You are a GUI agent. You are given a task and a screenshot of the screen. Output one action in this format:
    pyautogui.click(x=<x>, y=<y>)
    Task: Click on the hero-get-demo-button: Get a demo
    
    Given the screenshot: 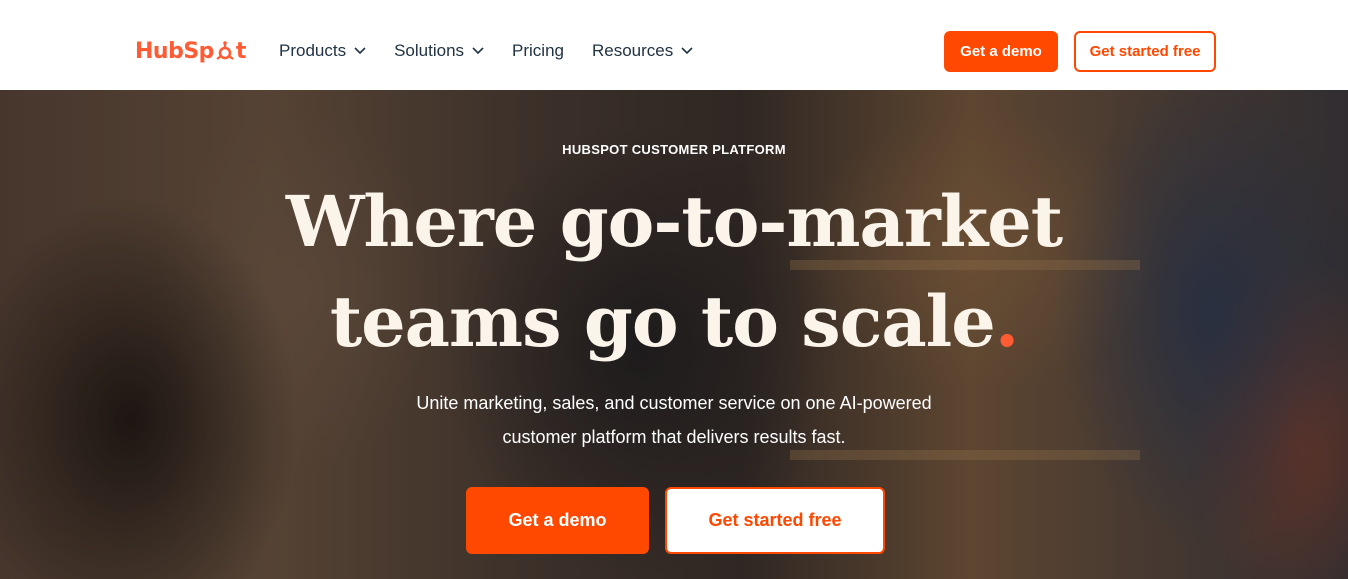 What is the action you would take?
    pyautogui.click(x=557, y=520)
    